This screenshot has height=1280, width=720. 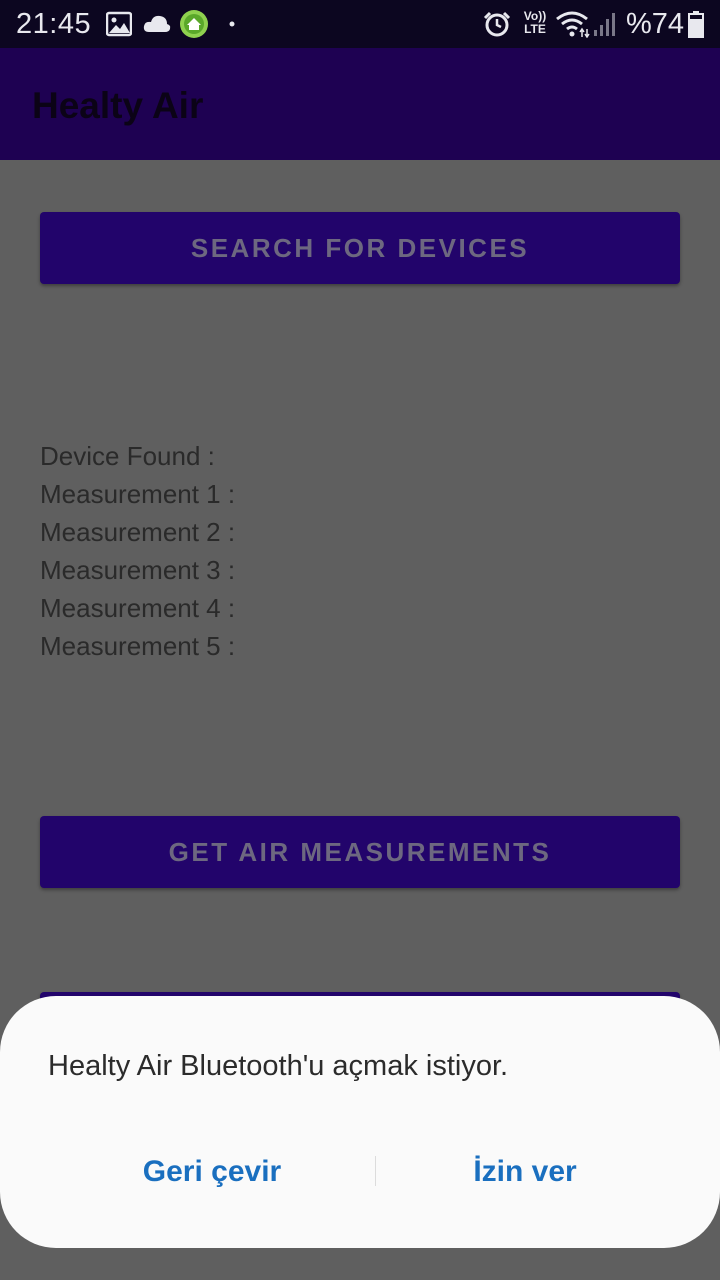 What do you see at coordinates (232, 24) in the screenshot?
I see `dot-icon` at bounding box center [232, 24].